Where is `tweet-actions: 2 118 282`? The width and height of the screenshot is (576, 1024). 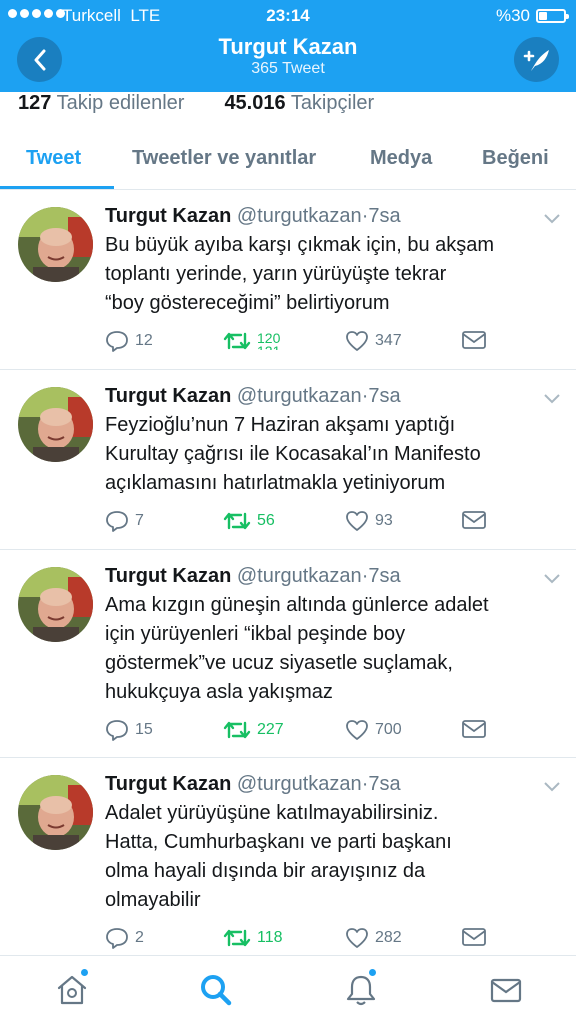
tweet-actions: 2 118 282 is located at coordinates (300, 940).